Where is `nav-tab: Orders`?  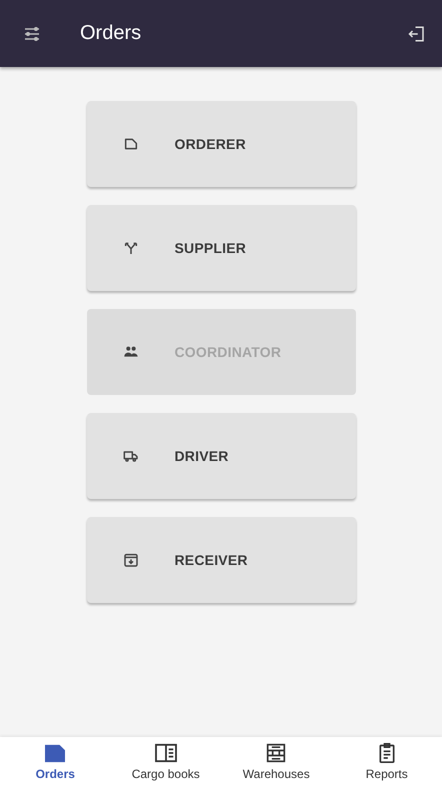 nav-tab: Orders is located at coordinates (55, 762).